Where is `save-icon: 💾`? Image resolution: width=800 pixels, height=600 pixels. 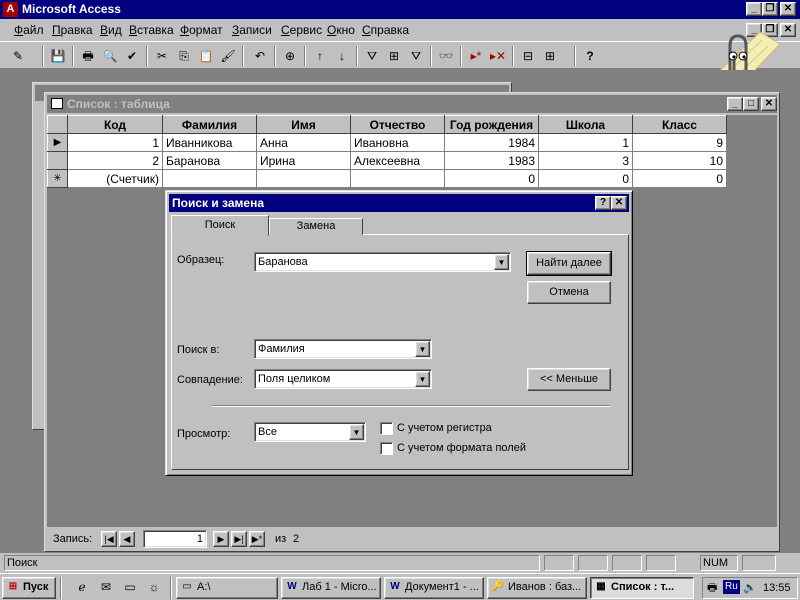 save-icon: 💾 is located at coordinates (58, 56).